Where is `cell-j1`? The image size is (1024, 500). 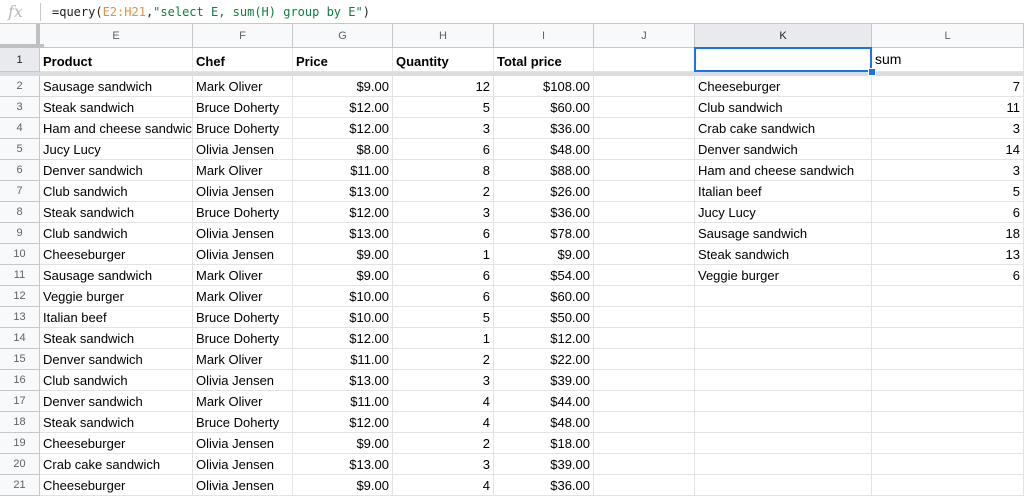
cell-j1 is located at coordinates (644, 60).